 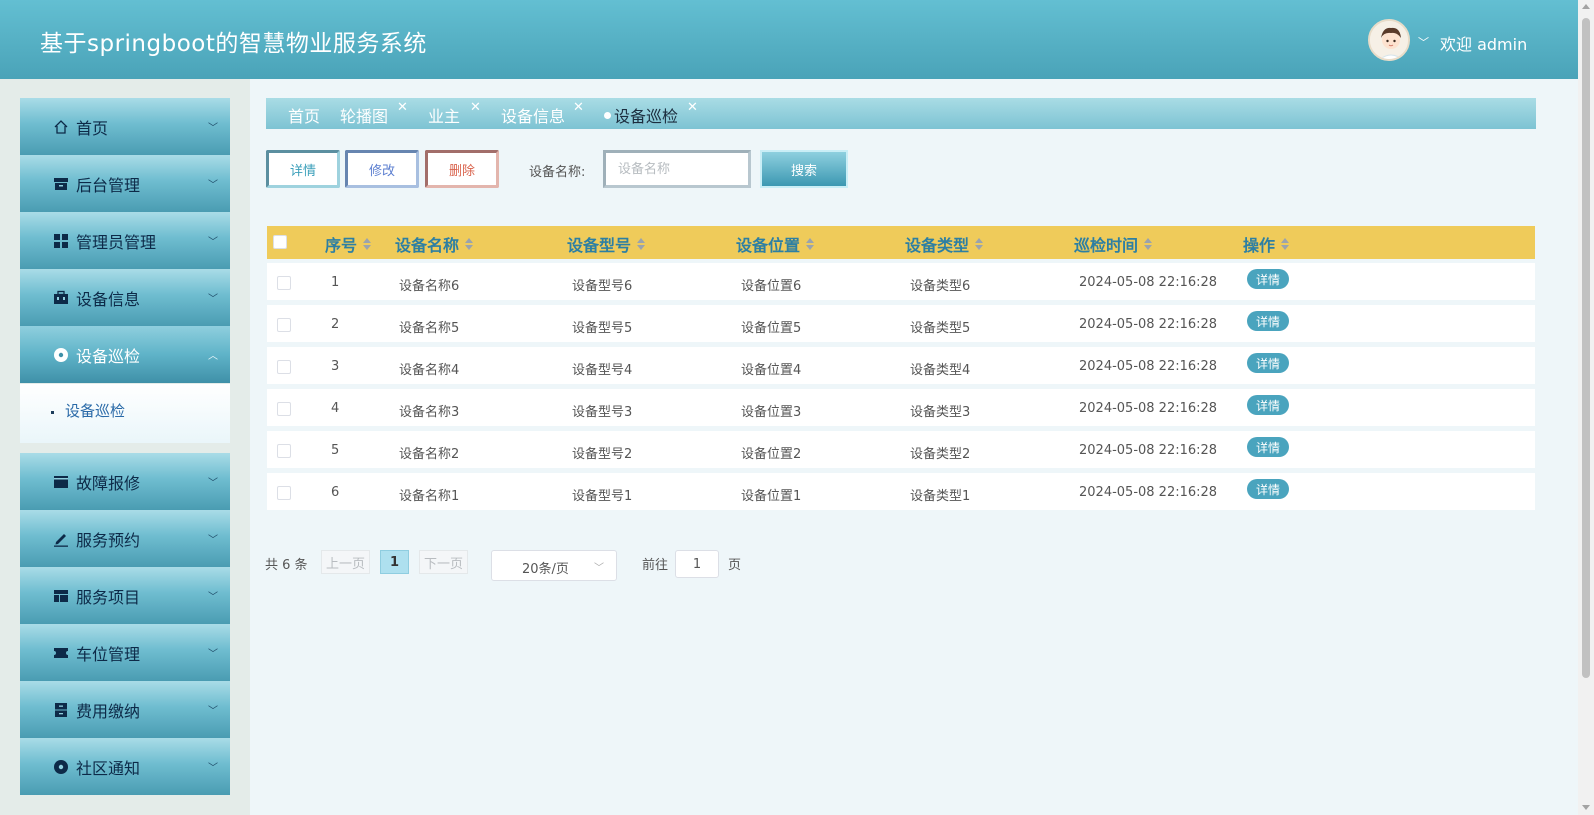 What do you see at coordinates (61, 241) in the screenshot?
I see `grid-icon` at bounding box center [61, 241].